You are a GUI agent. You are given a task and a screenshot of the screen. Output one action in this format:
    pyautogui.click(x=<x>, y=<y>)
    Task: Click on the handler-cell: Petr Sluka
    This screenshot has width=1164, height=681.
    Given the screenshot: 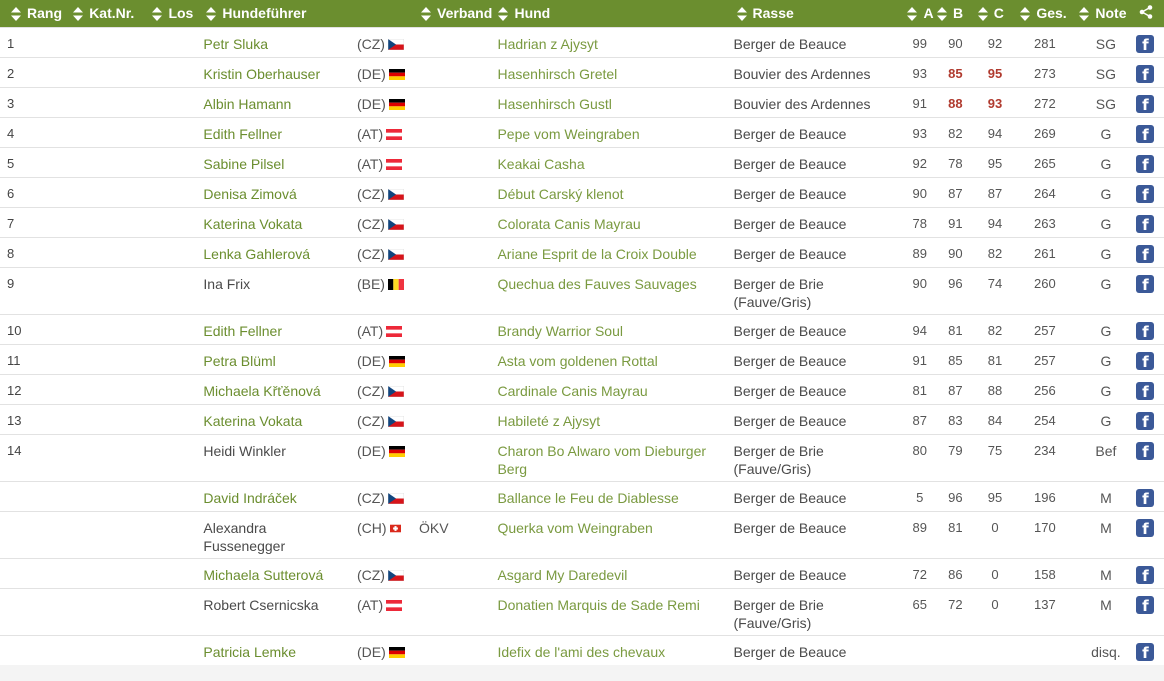 What is the action you would take?
    pyautogui.click(x=273, y=42)
    